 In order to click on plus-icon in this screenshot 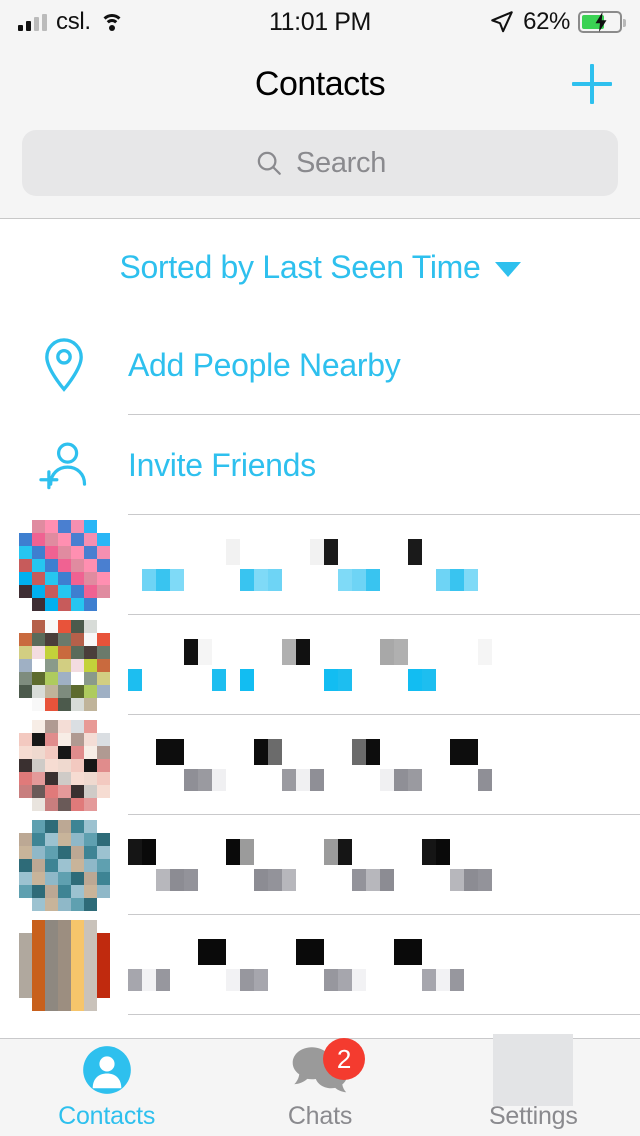, I will do `click(592, 84)`.